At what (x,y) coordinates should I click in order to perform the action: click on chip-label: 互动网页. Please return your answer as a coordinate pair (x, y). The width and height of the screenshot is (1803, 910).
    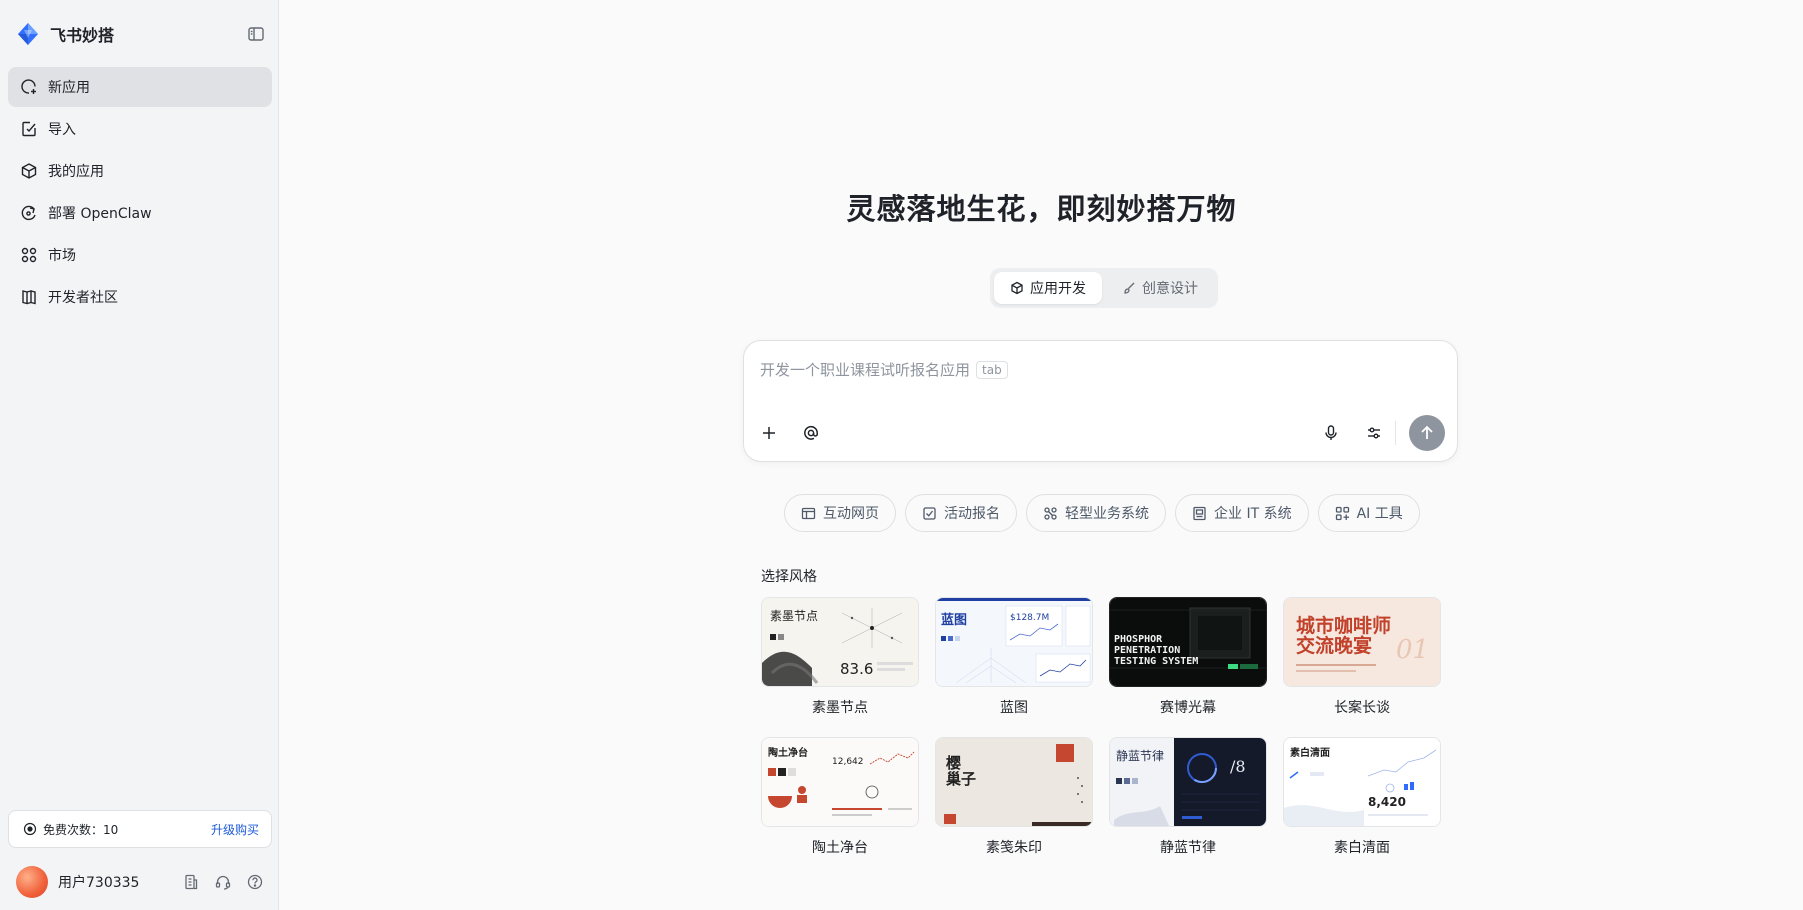
    Looking at the image, I should click on (851, 514).